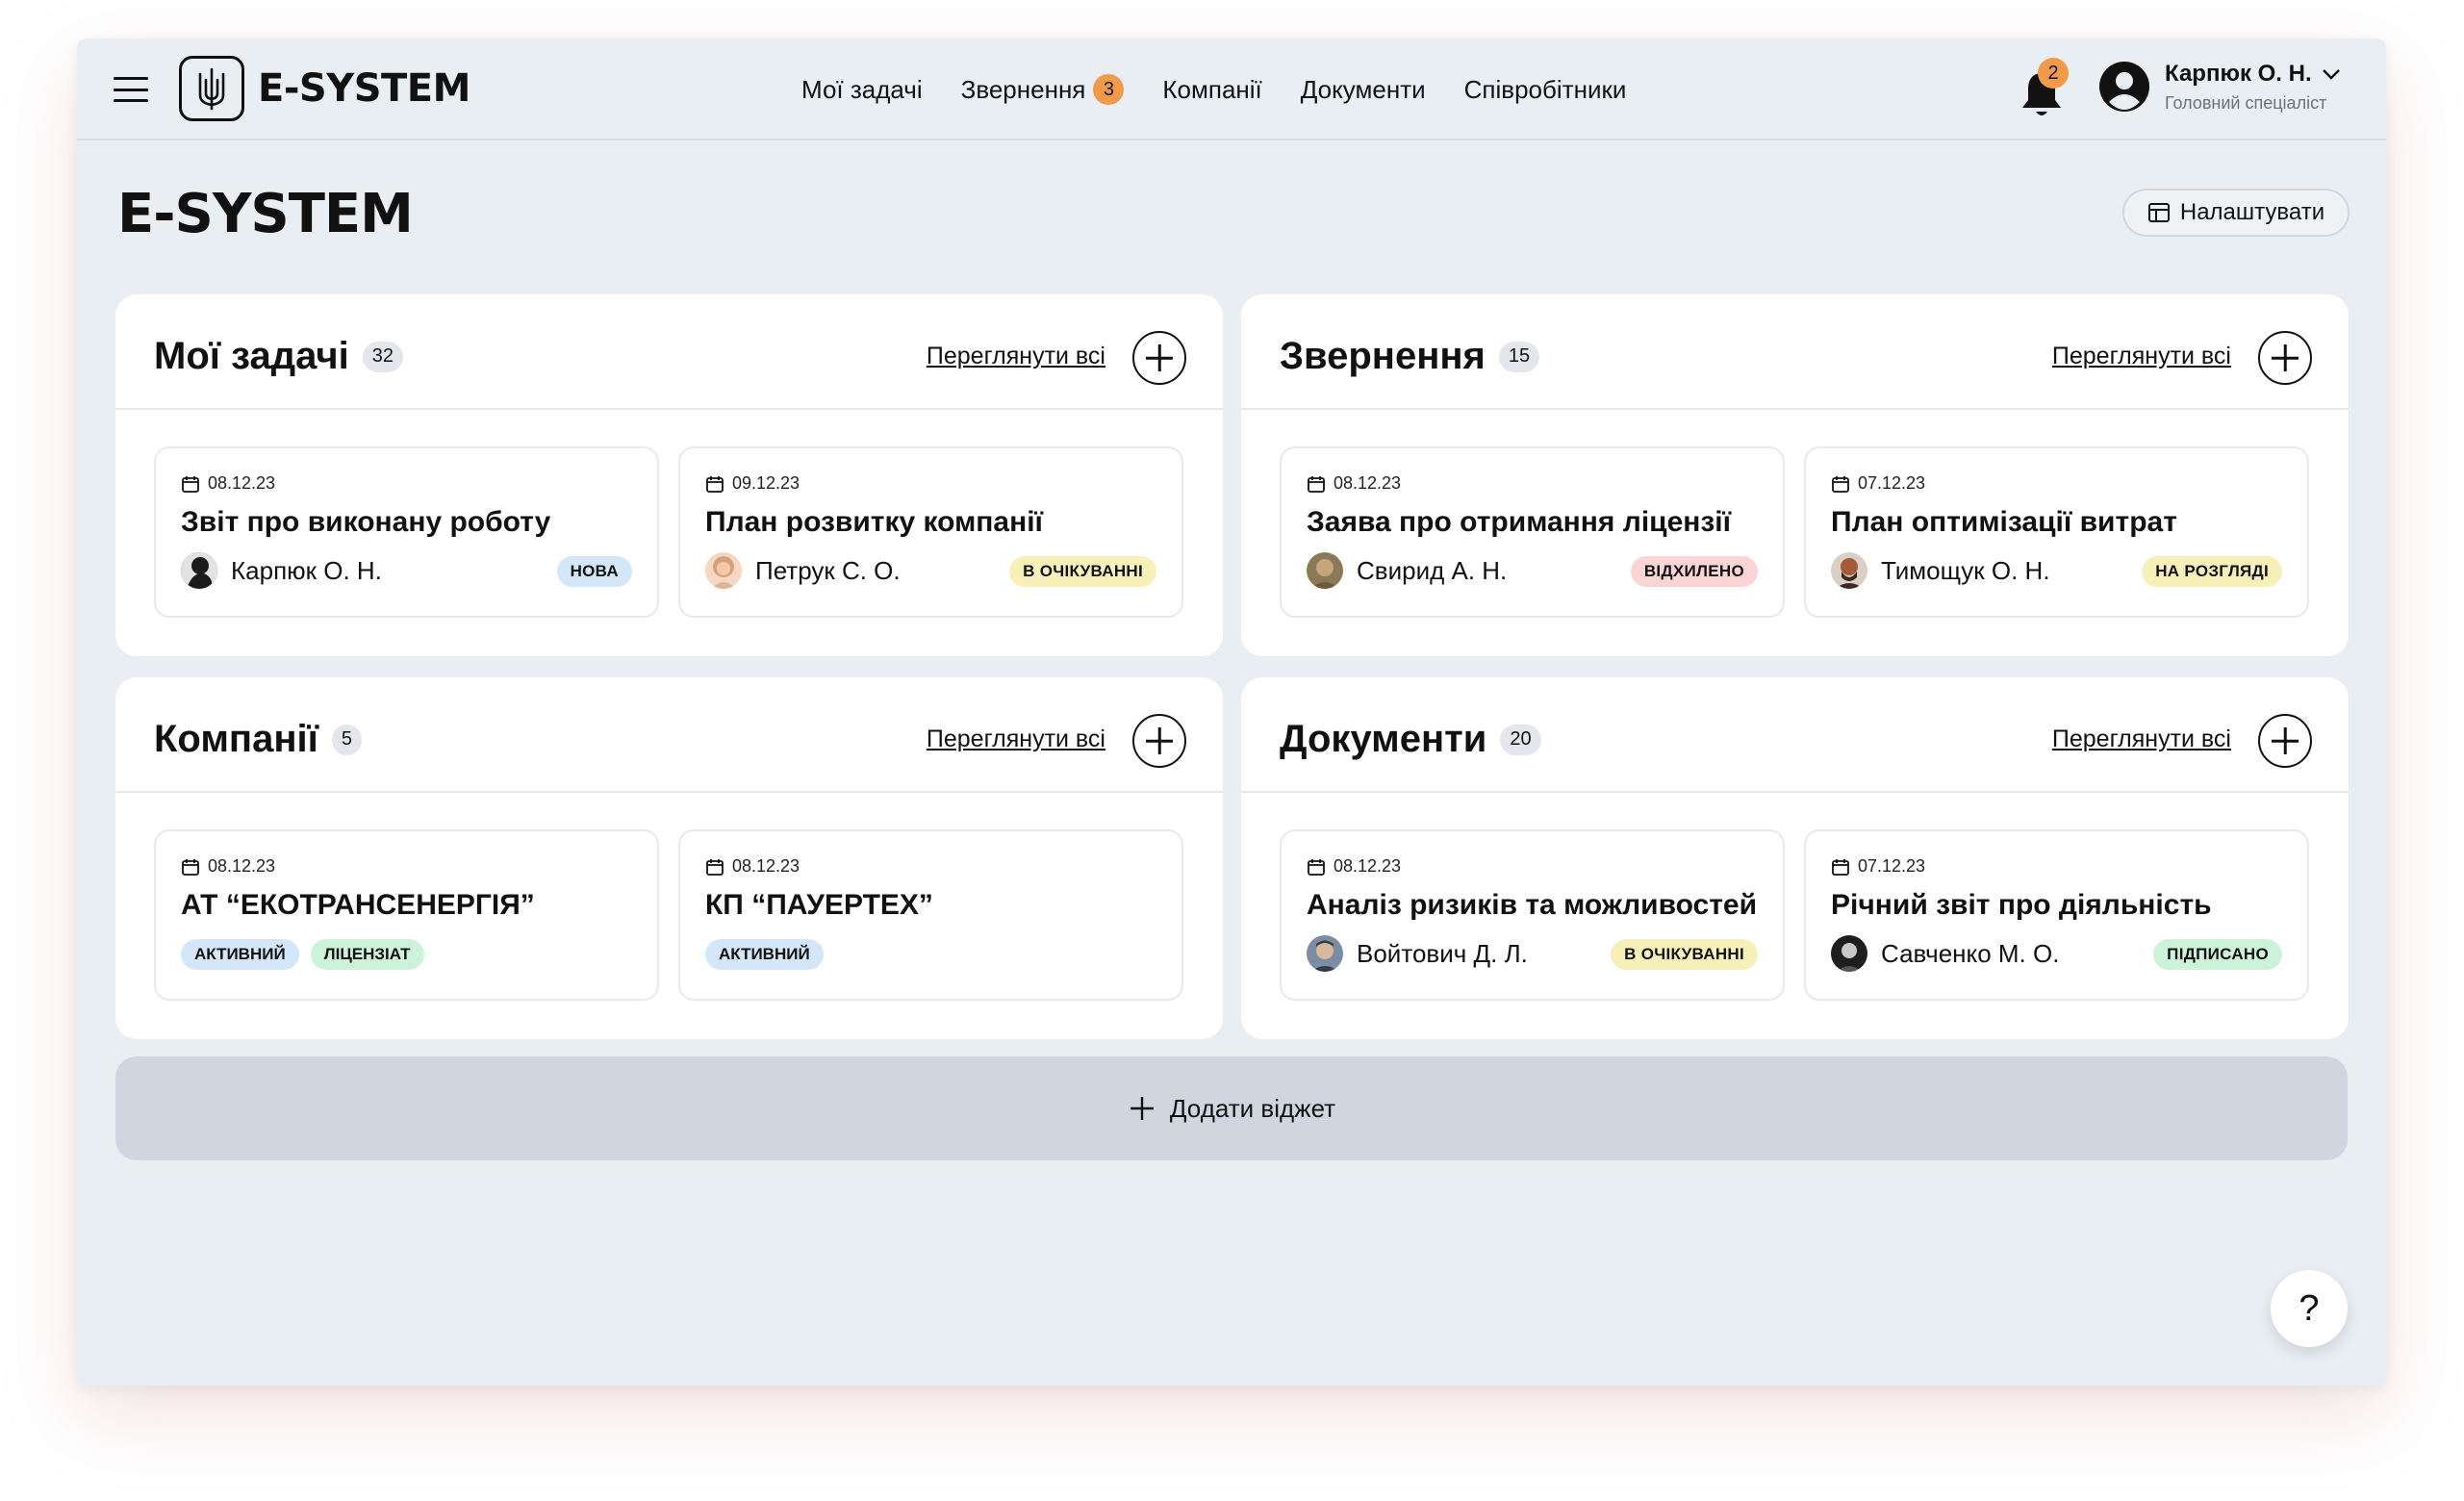  I want to click on nav-item-label: Документи, so click(1363, 89).